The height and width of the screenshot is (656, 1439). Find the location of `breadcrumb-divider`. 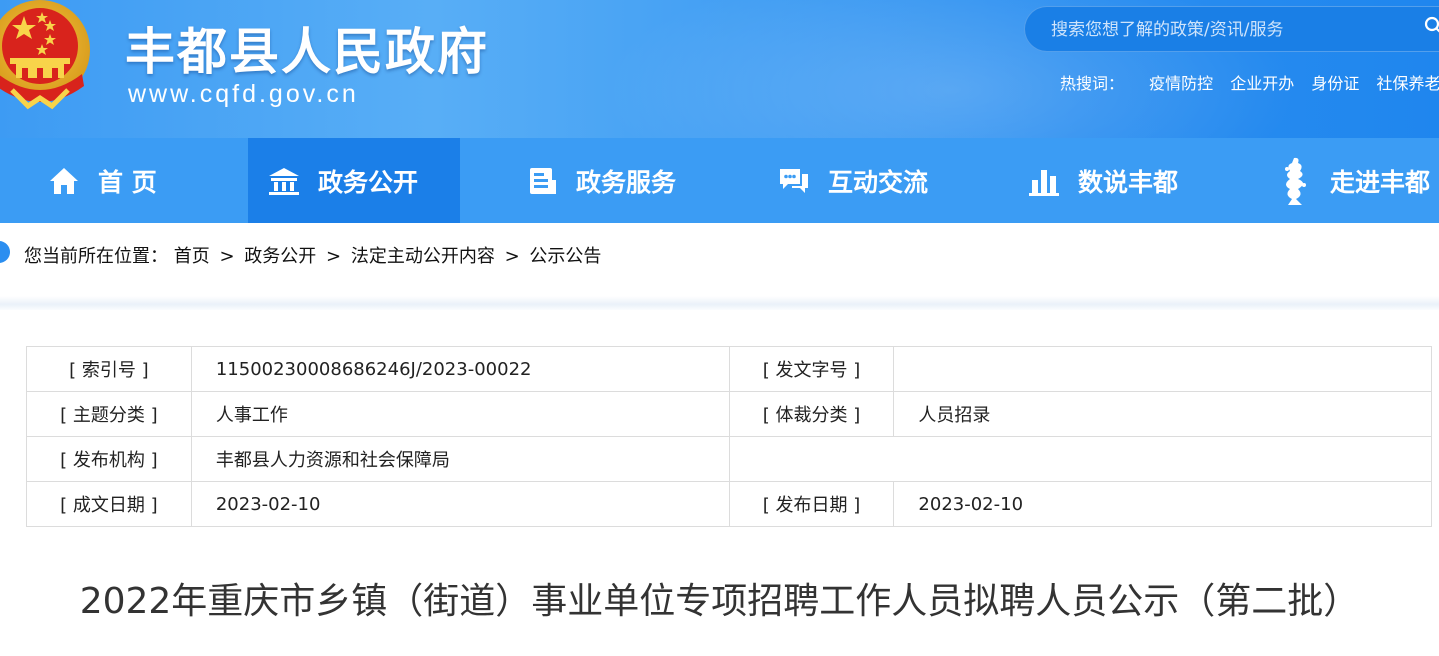

breadcrumb-divider is located at coordinates (719, 303).